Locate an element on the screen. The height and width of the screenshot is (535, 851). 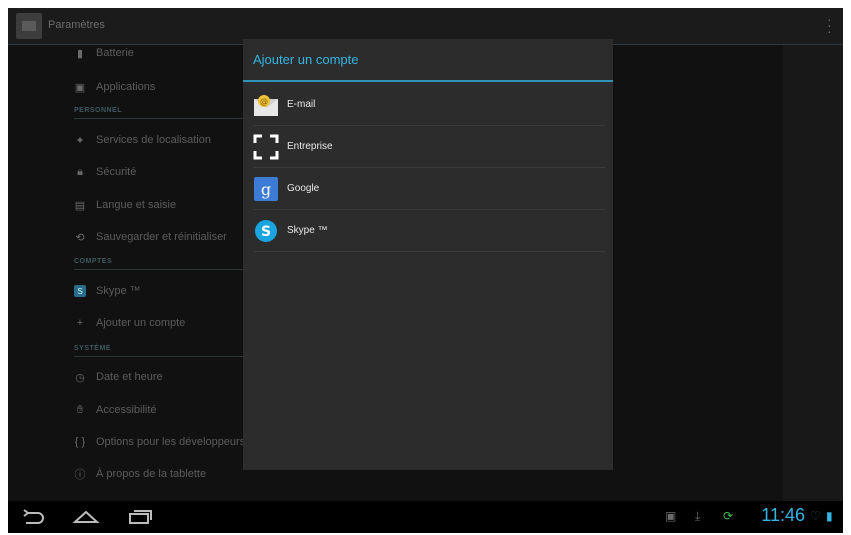
section-header-comptes: COMPTES is located at coordinates (93, 261).